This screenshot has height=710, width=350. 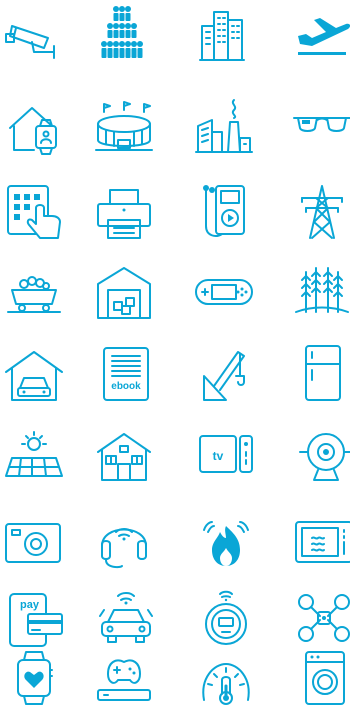 I want to click on refrigerator-icon, so click(x=322, y=374).